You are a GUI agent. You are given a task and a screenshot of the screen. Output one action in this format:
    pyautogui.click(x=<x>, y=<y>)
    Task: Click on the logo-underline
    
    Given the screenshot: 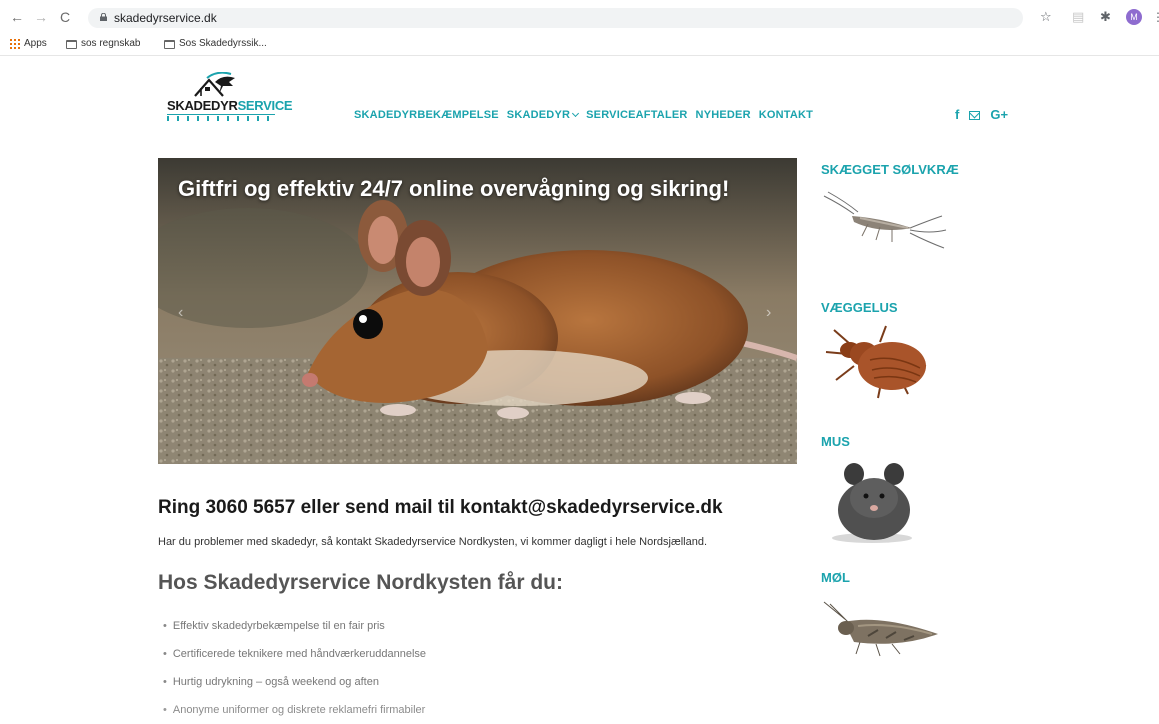 What is the action you would take?
    pyautogui.click(x=221, y=114)
    